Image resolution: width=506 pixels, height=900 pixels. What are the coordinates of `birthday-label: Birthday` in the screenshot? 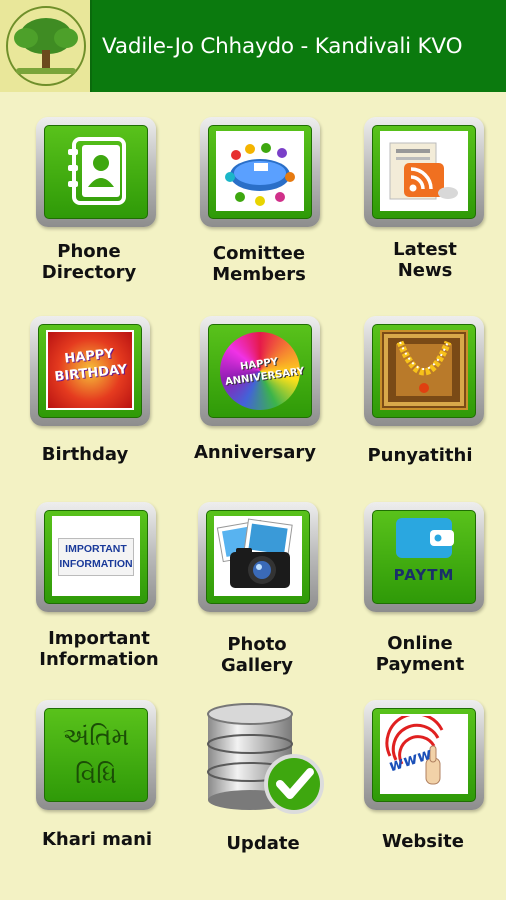 It's located at (85, 454).